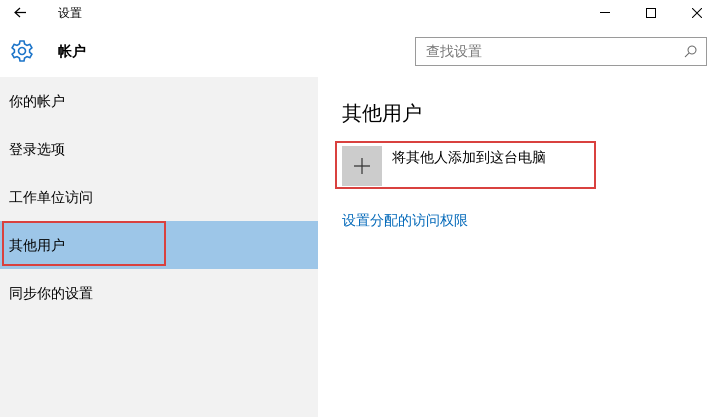 Image resolution: width=720 pixels, height=417 pixels. Describe the element at coordinates (561, 51) in the screenshot. I see `search-field: 查找设置` at that location.